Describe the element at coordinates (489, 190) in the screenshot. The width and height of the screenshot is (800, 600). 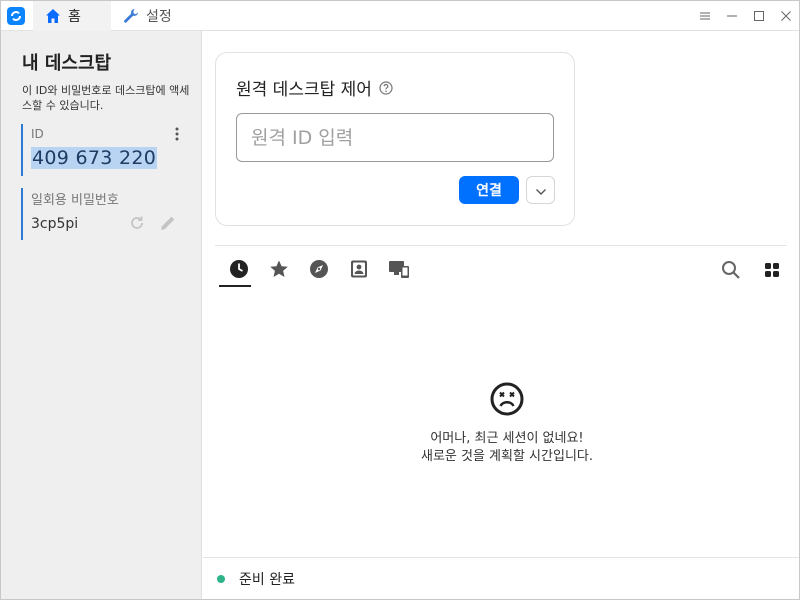
I see `connect-button: 연결` at that location.